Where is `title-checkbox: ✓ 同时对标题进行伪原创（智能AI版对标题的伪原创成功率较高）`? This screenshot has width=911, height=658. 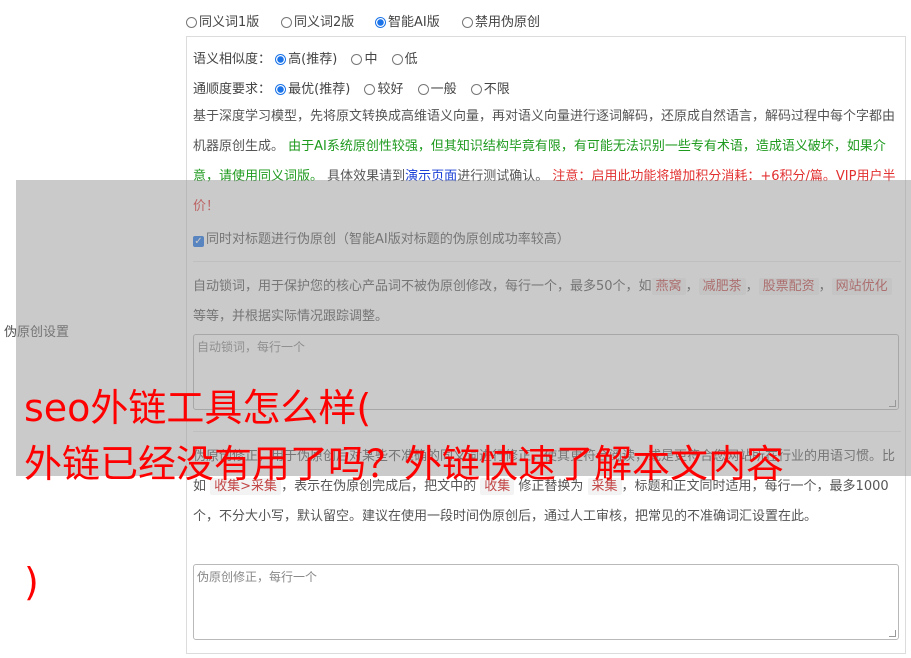 title-checkbox: ✓ 同时对标题进行伪原创（智能AI版对标题的伪原创成功率较高） is located at coordinates (381, 237).